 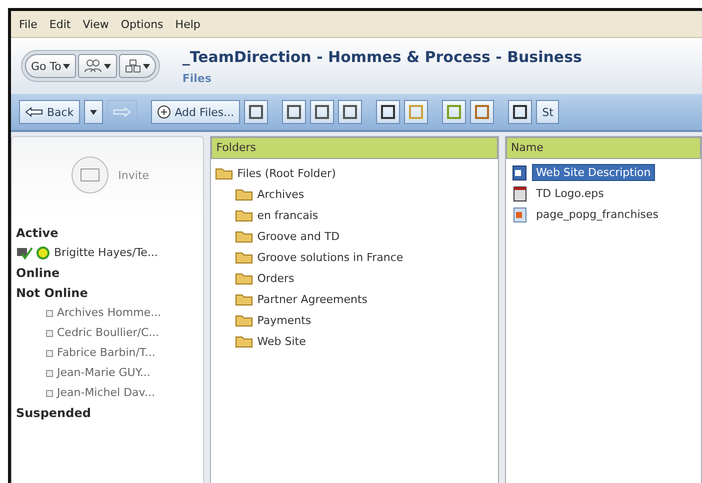 What do you see at coordinates (597, 214) in the screenshot?
I see `file-name: page_popg_franchises` at bounding box center [597, 214].